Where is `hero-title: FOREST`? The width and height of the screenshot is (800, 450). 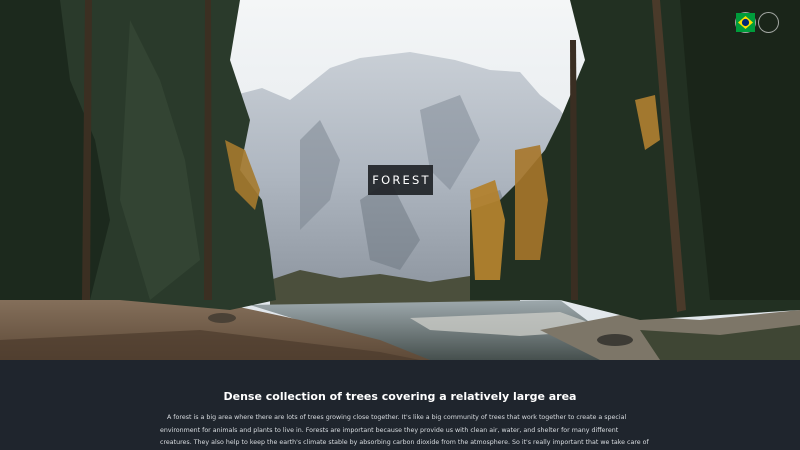
hero-title: FOREST is located at coordinates (400, 180).